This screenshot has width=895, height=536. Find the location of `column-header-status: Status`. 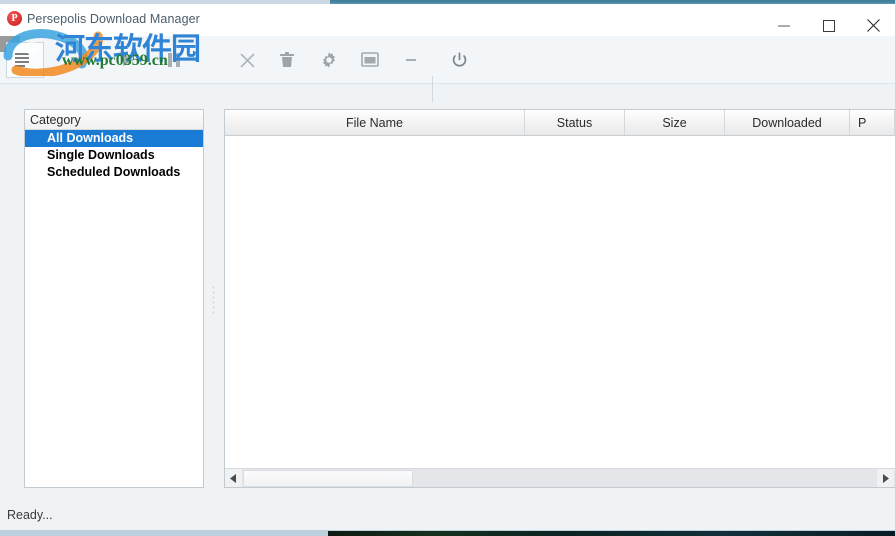

column-header-status: Status is located at coordinates (575, 122).